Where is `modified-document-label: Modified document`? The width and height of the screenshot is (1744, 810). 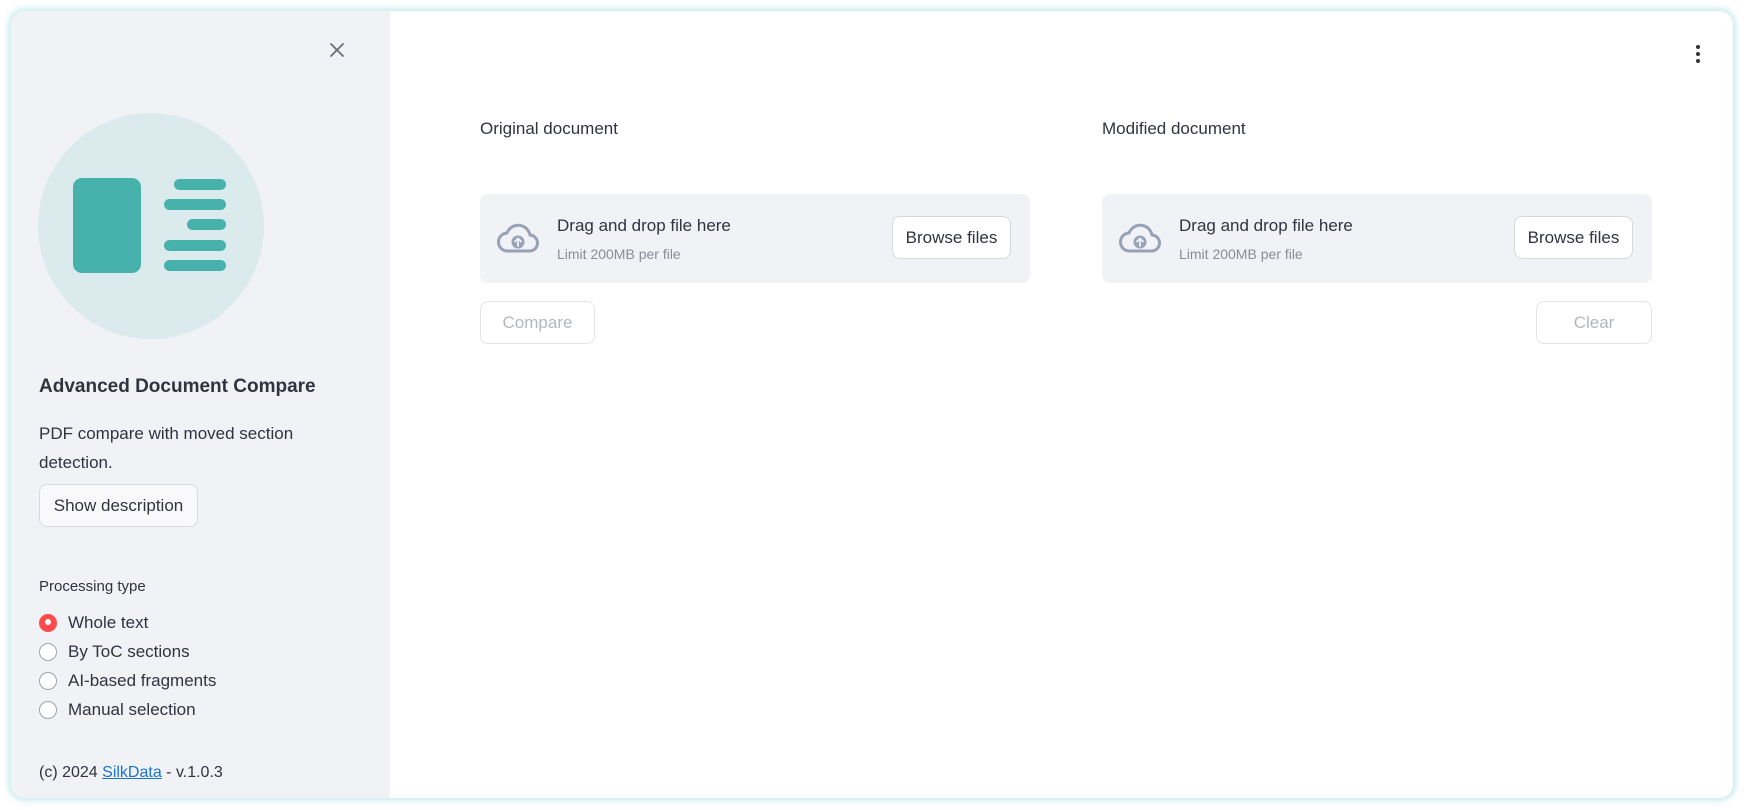 modified-document-label: Modified document is located at coordinates (1174, 128).